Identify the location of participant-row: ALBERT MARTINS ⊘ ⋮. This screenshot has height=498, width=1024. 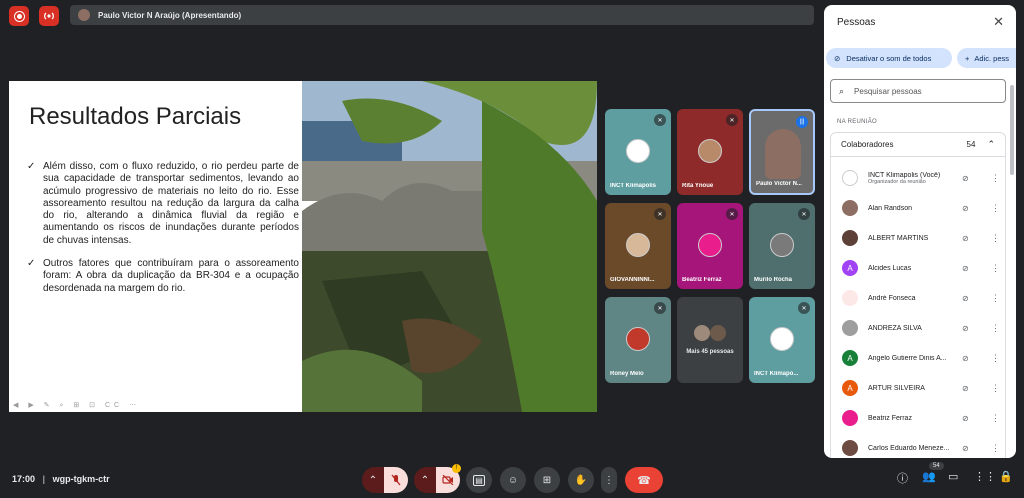
(919, 238).